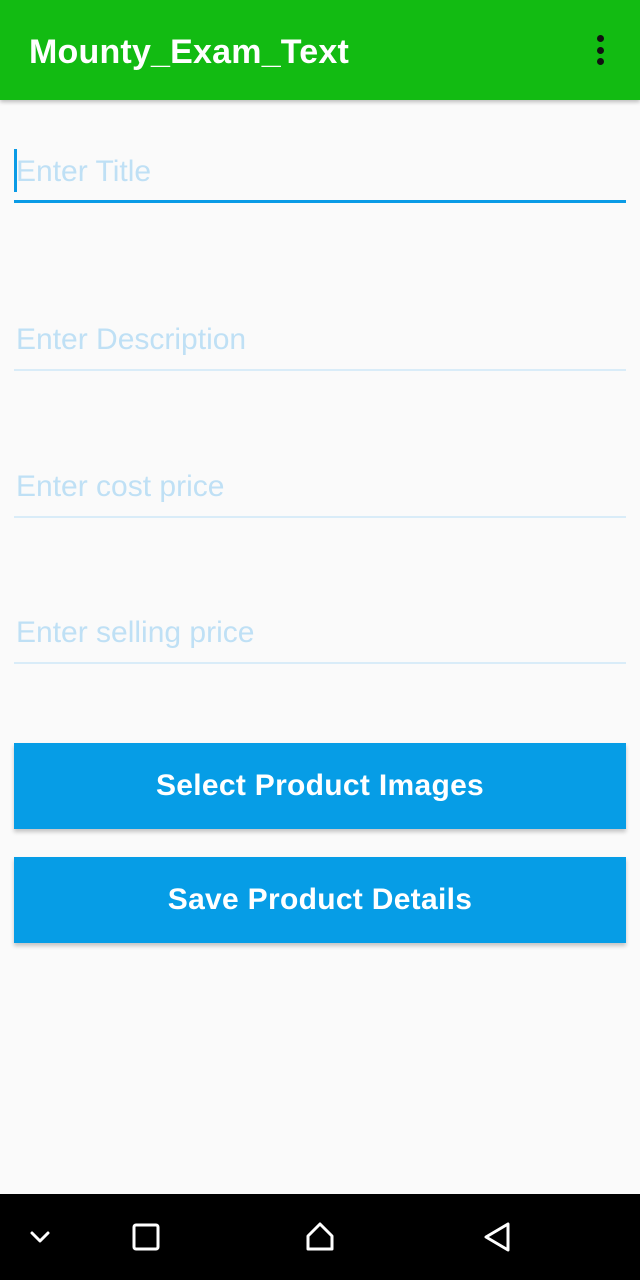 This screenshot has height=1280, width=640. Describe the element at coordinates (320, 173) in the screenshot. I see `title-input` at that location.